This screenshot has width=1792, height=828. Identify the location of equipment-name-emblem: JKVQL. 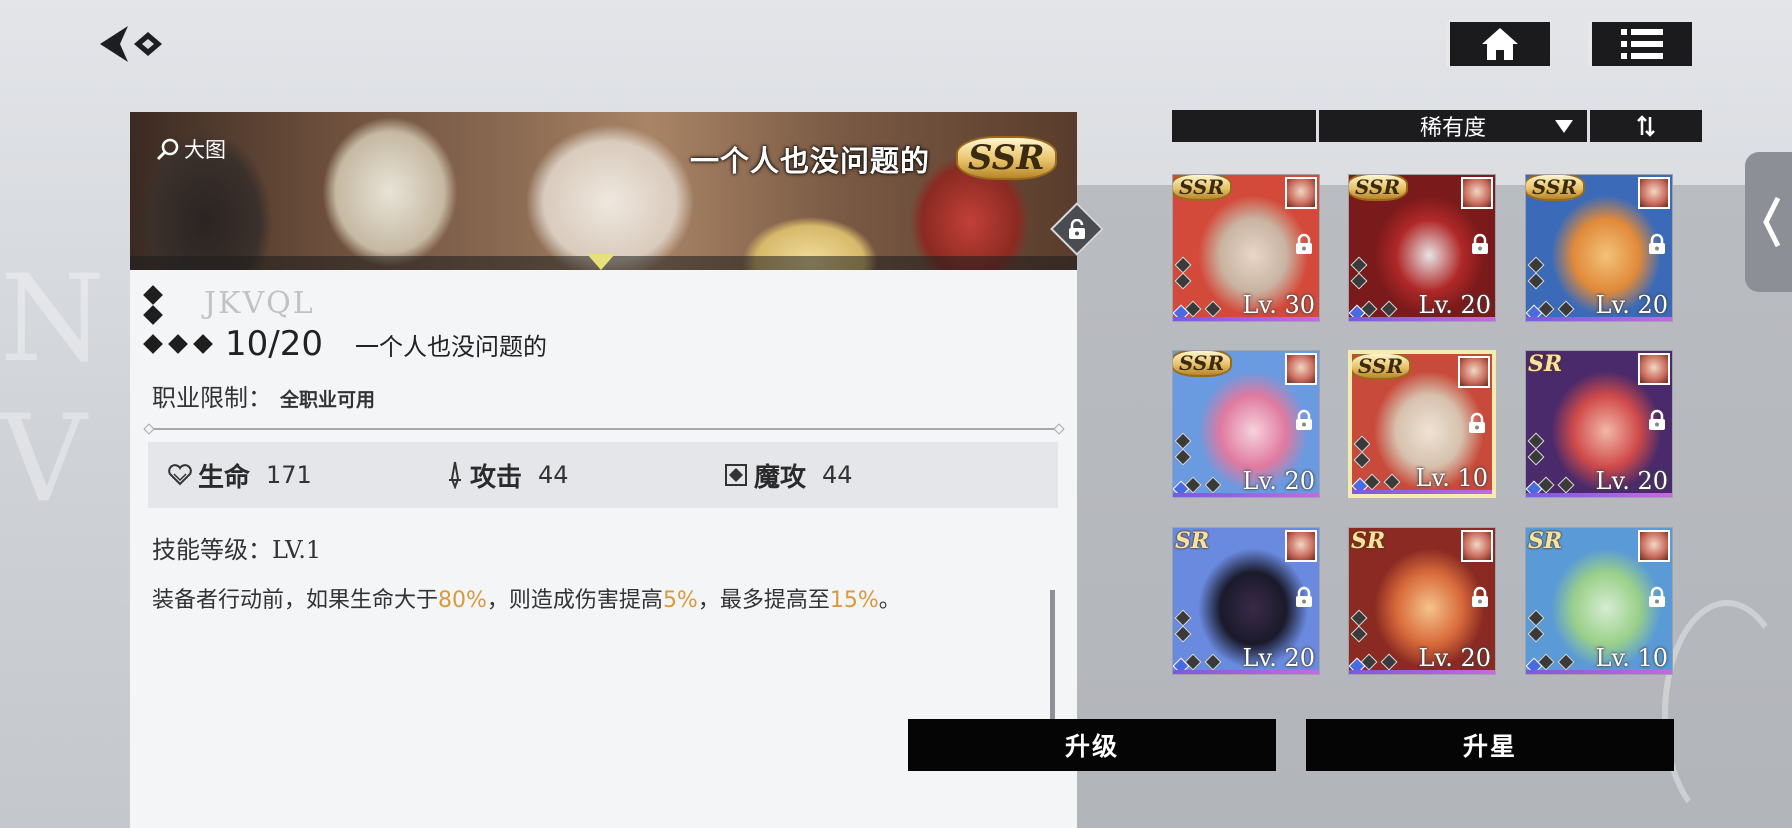
(259, 303).